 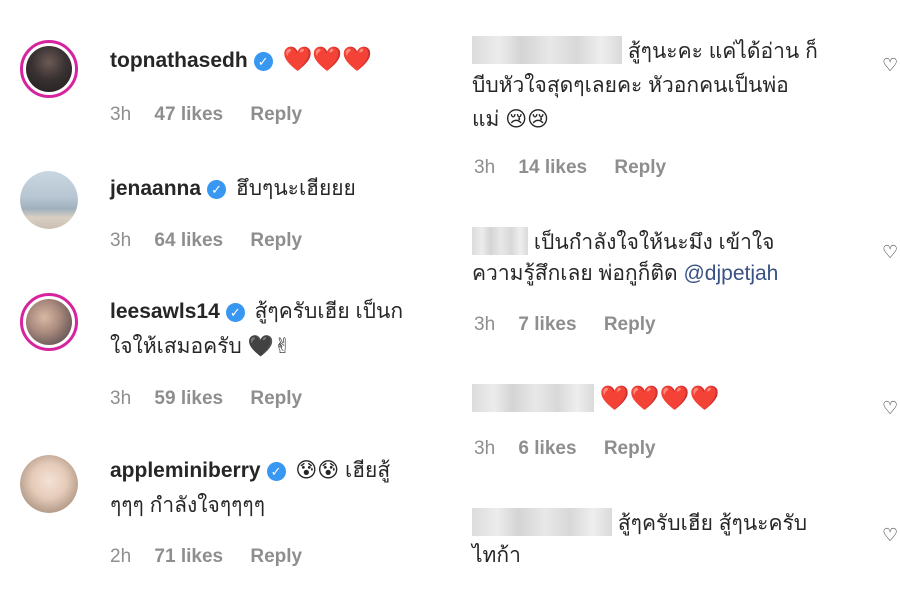 I want to click on comment-meta: 3h 64 likes Reply, so click(x=206, y=241).